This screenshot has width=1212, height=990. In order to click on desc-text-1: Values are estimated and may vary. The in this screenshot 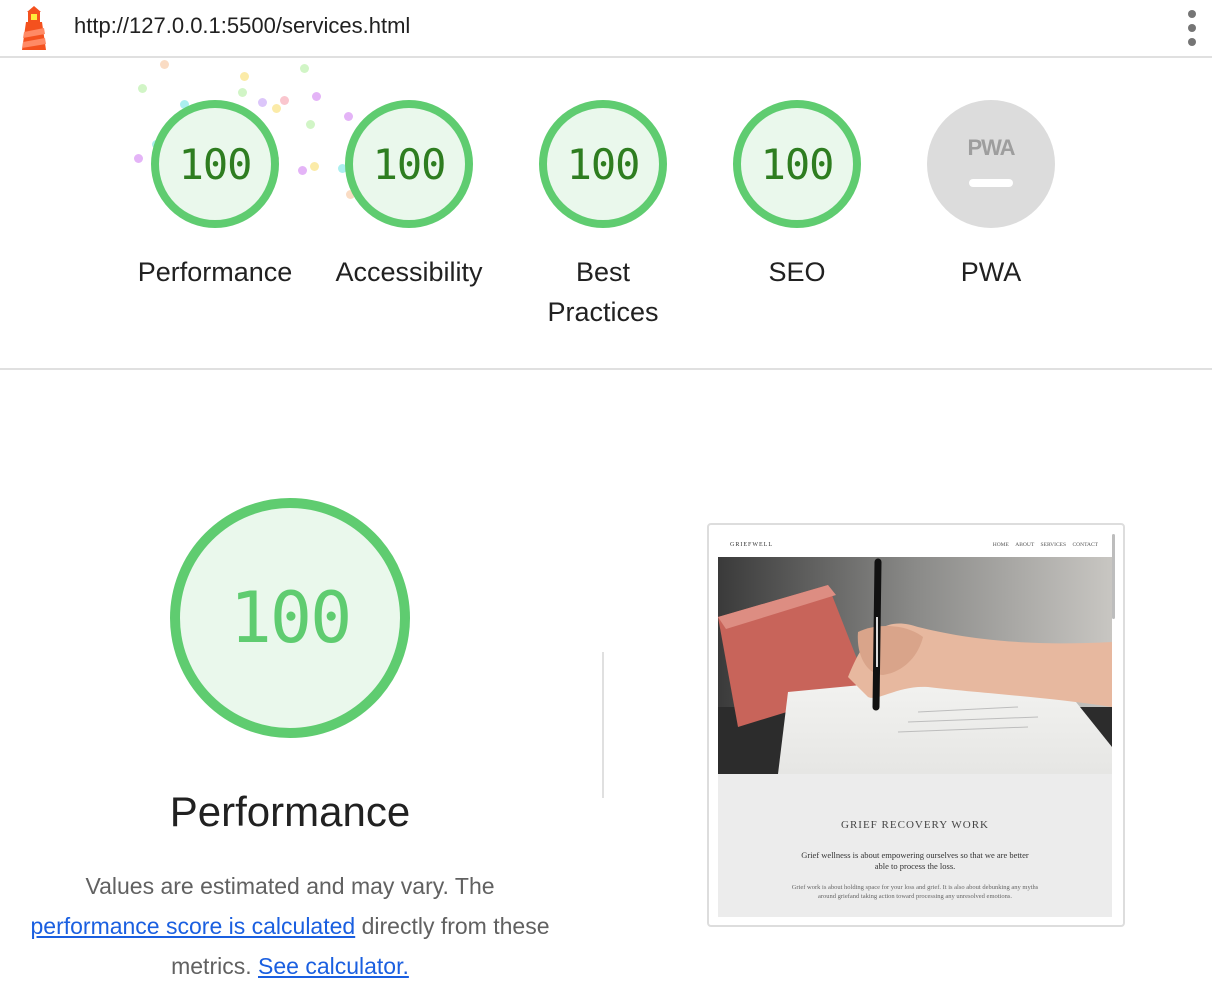, I will do `click(290, 886)`.